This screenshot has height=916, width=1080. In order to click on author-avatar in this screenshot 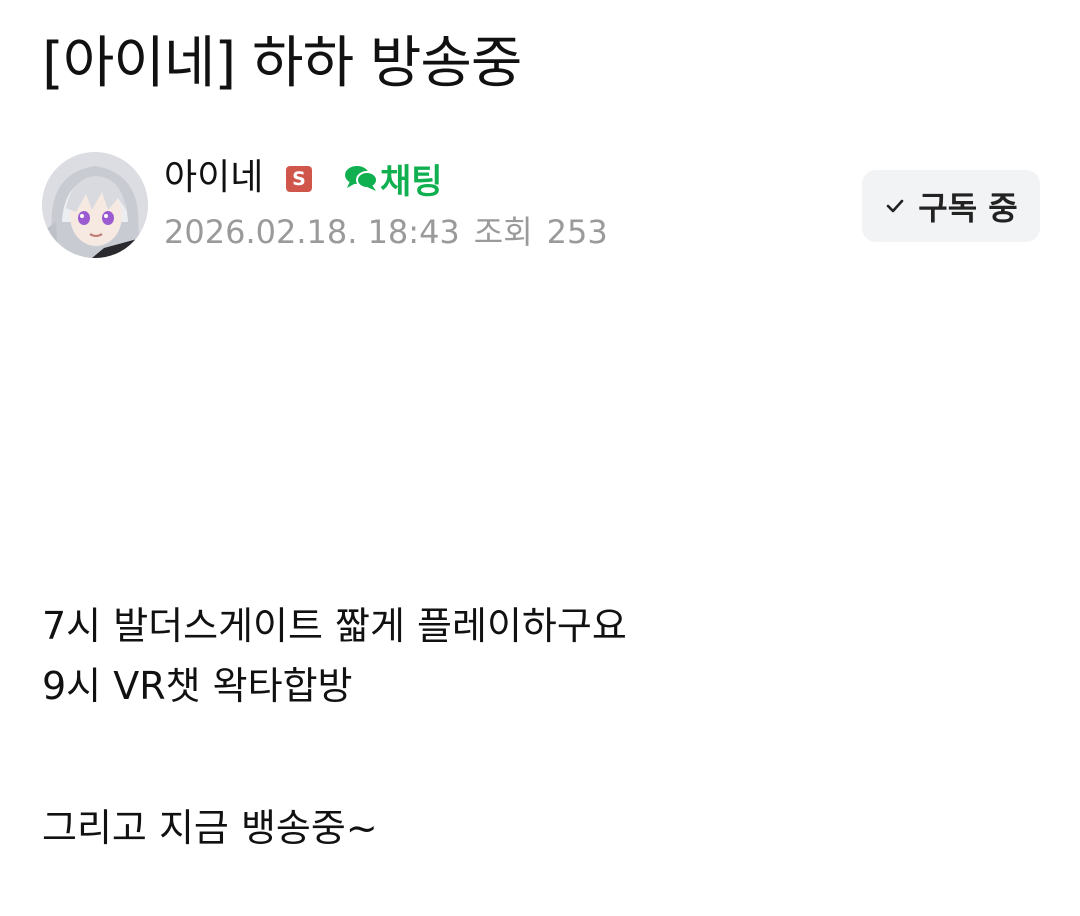, I will do `click(95, 205)`.